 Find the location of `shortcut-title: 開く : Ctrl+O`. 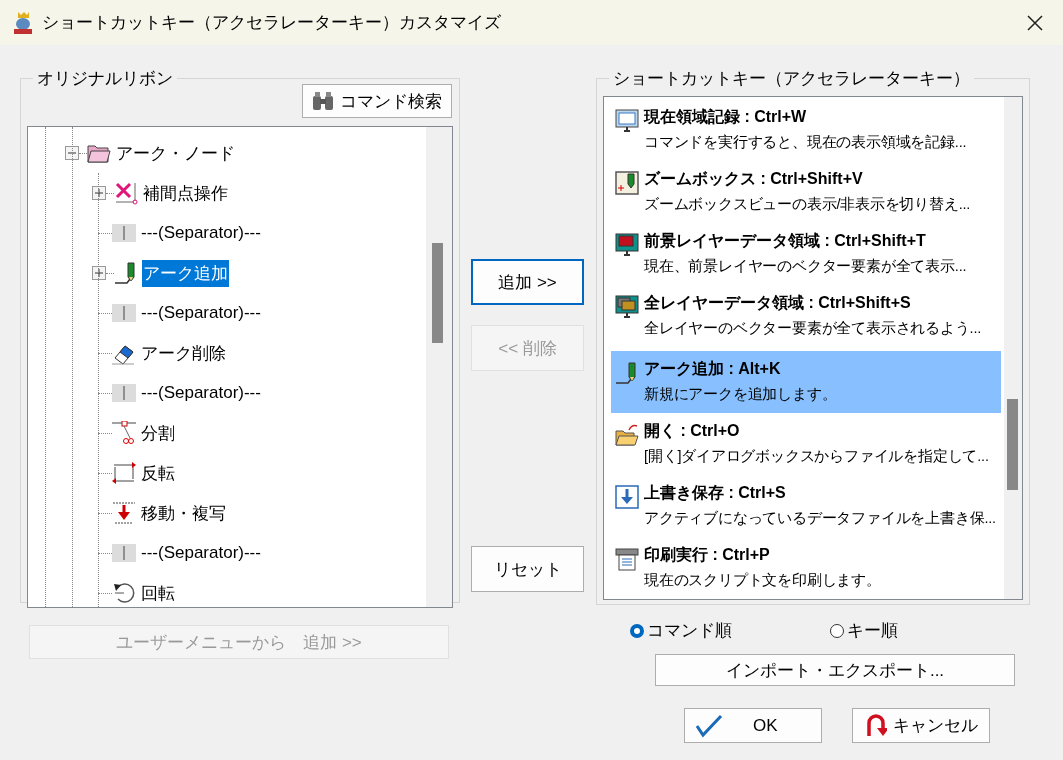

shortcut-title: 開く : Ctrl+O is located at coordinates (692, 431).